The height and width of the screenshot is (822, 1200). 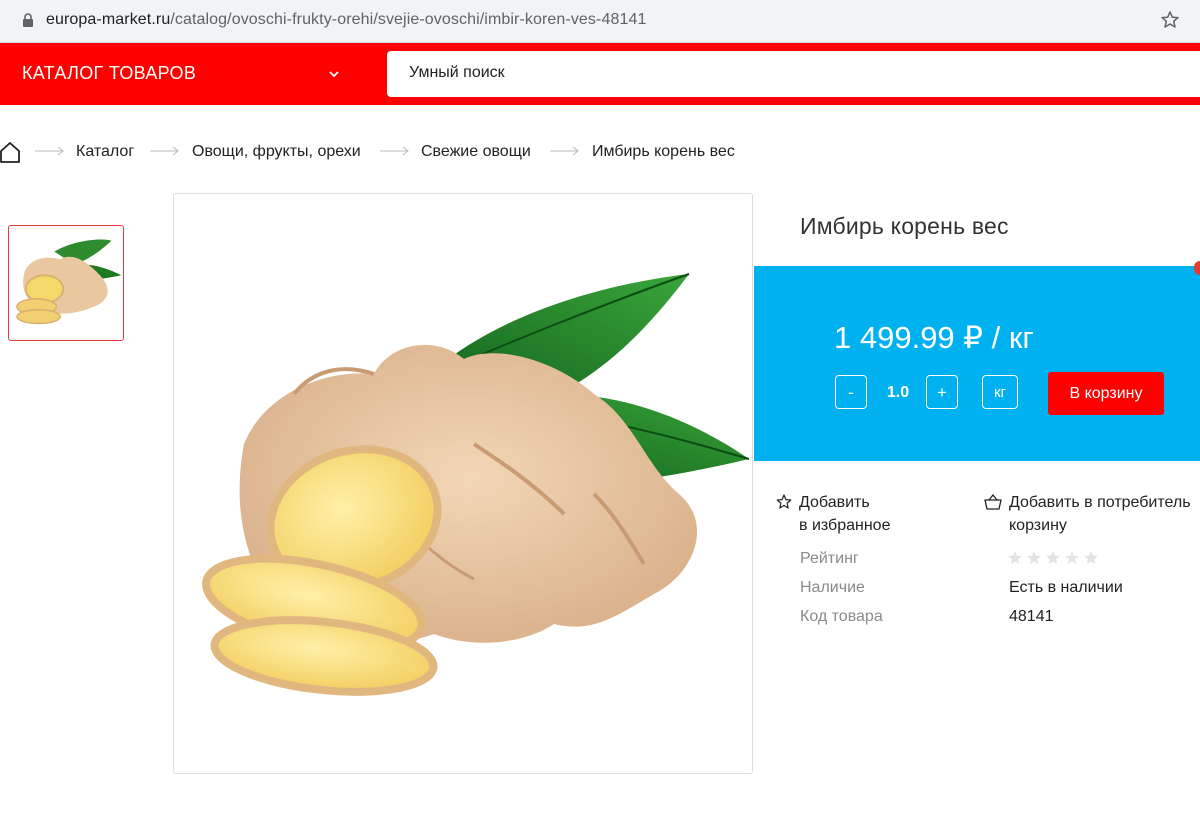 What do you see at coordinates (1100, 502) in the screenshot?
I see `basket-line-1: Добавить в потребитель` at bounding box center [1100, 502].